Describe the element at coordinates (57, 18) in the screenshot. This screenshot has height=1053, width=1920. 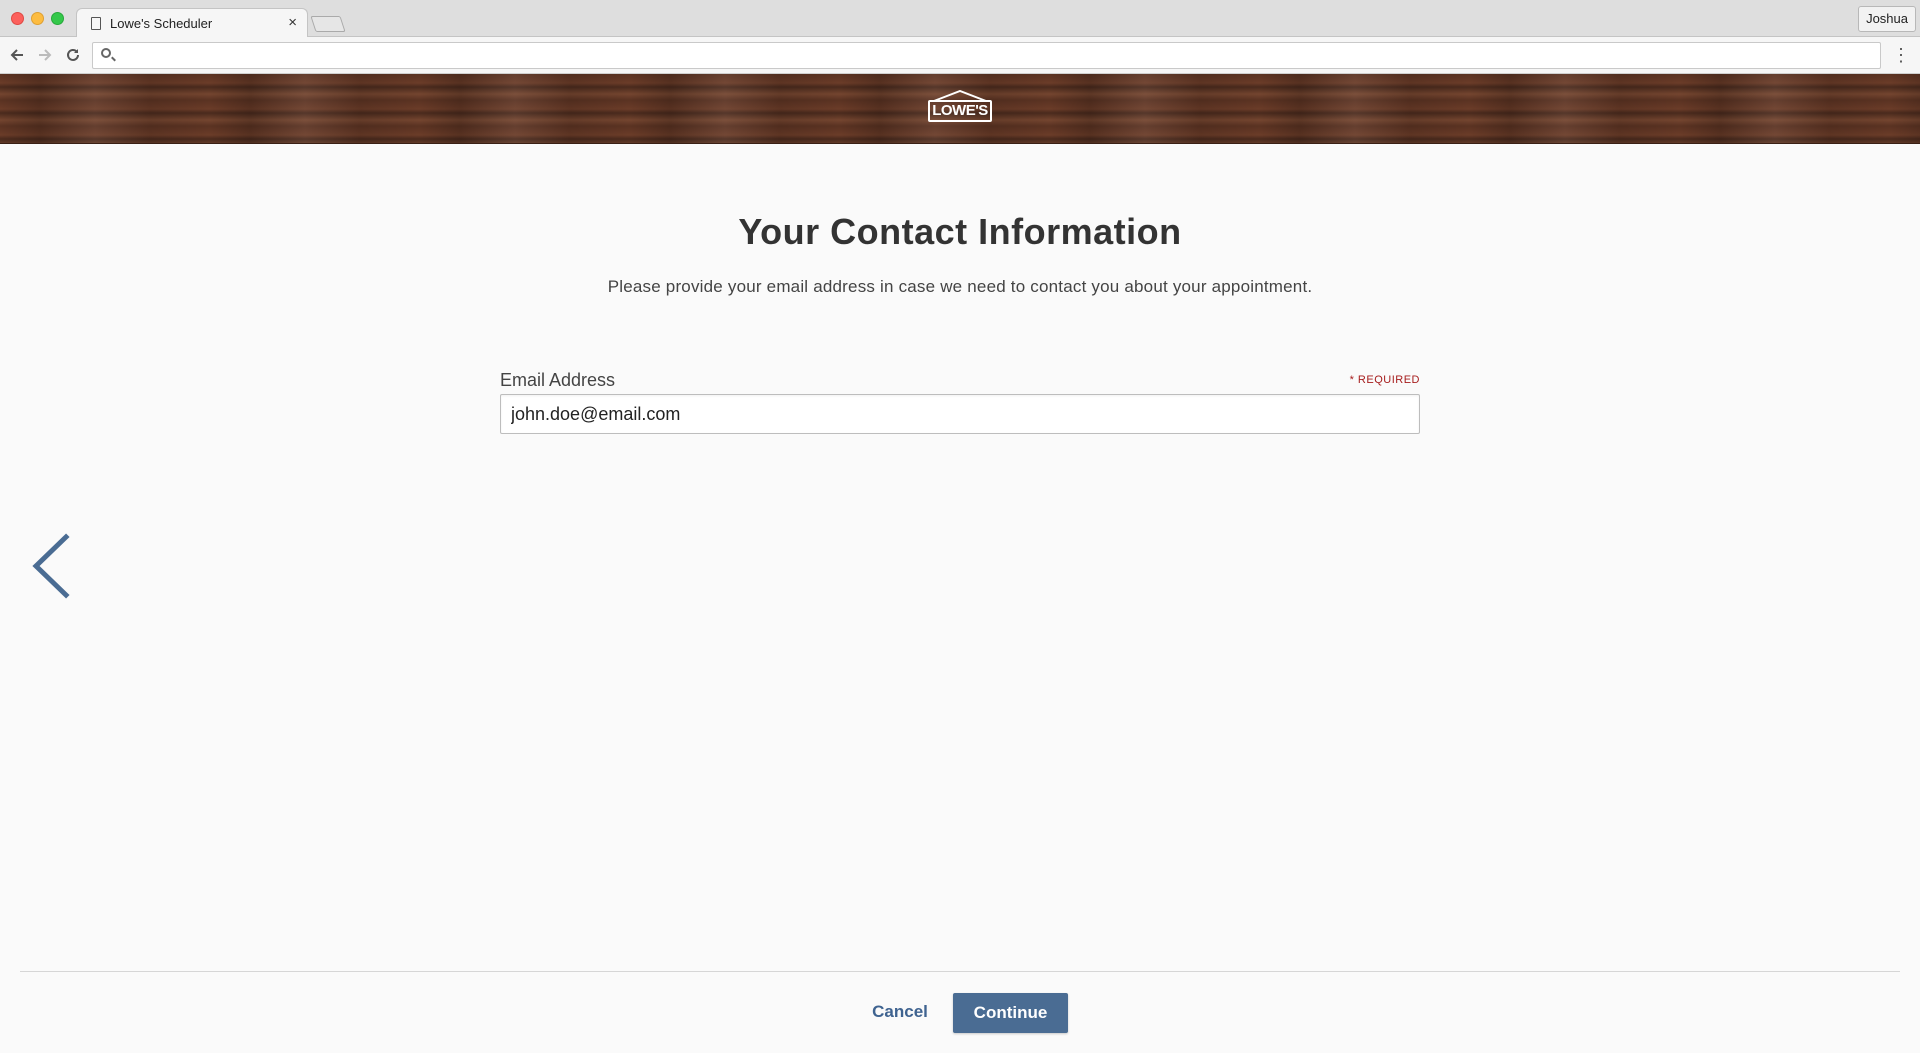
I see `maximize-window-button` at that location.